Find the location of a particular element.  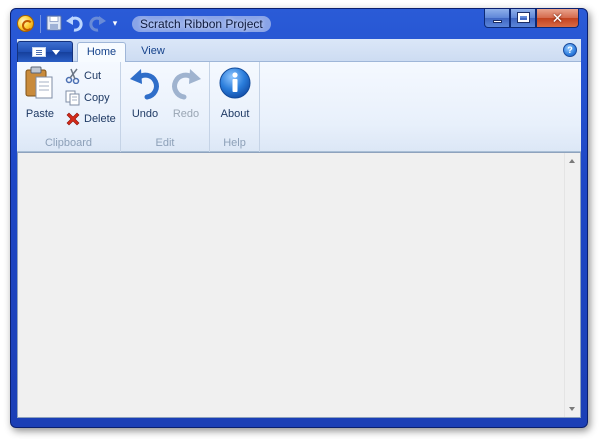

redo-label: Redo is located at coordinates (186, 114).